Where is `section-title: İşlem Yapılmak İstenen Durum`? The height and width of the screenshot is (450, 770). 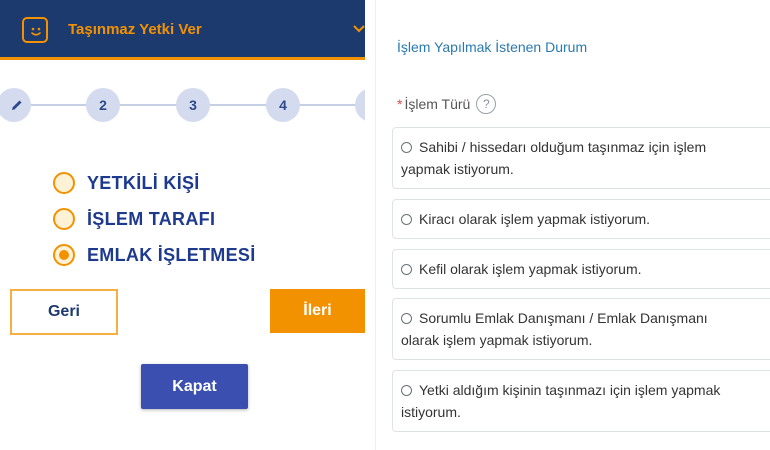 section-title: İşlem Yapılmak İstenen Durum is located at coordinates (492, 47).